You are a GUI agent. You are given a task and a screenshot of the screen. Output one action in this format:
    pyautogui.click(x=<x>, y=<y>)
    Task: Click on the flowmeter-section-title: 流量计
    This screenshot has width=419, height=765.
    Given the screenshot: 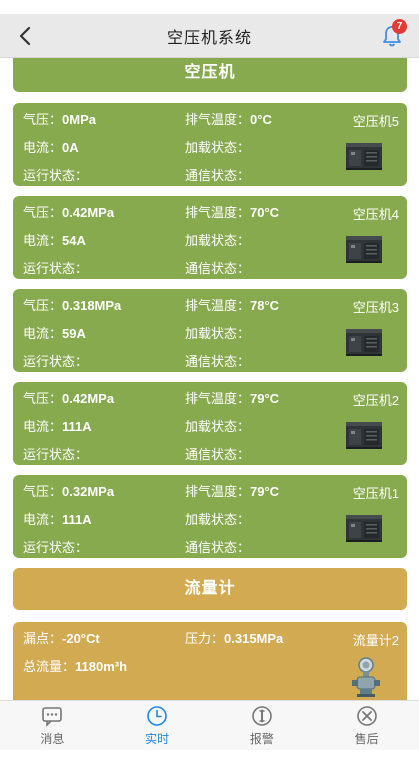 What is the action you would take?
    pyautogui.click(x=210, y=589)
    